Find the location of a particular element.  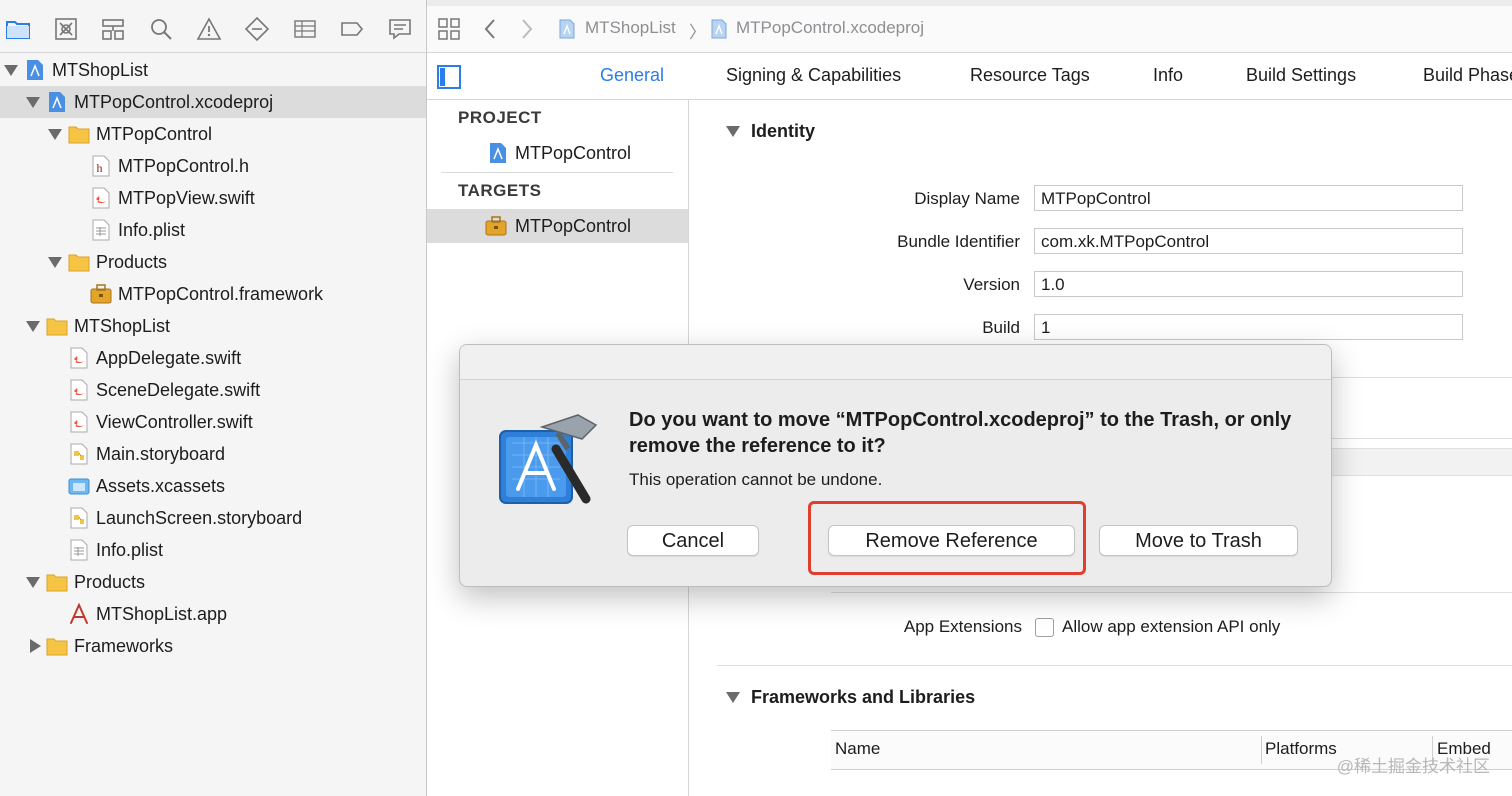

tree-row-label: MTShopList.app is located at coordinates (162, 614).